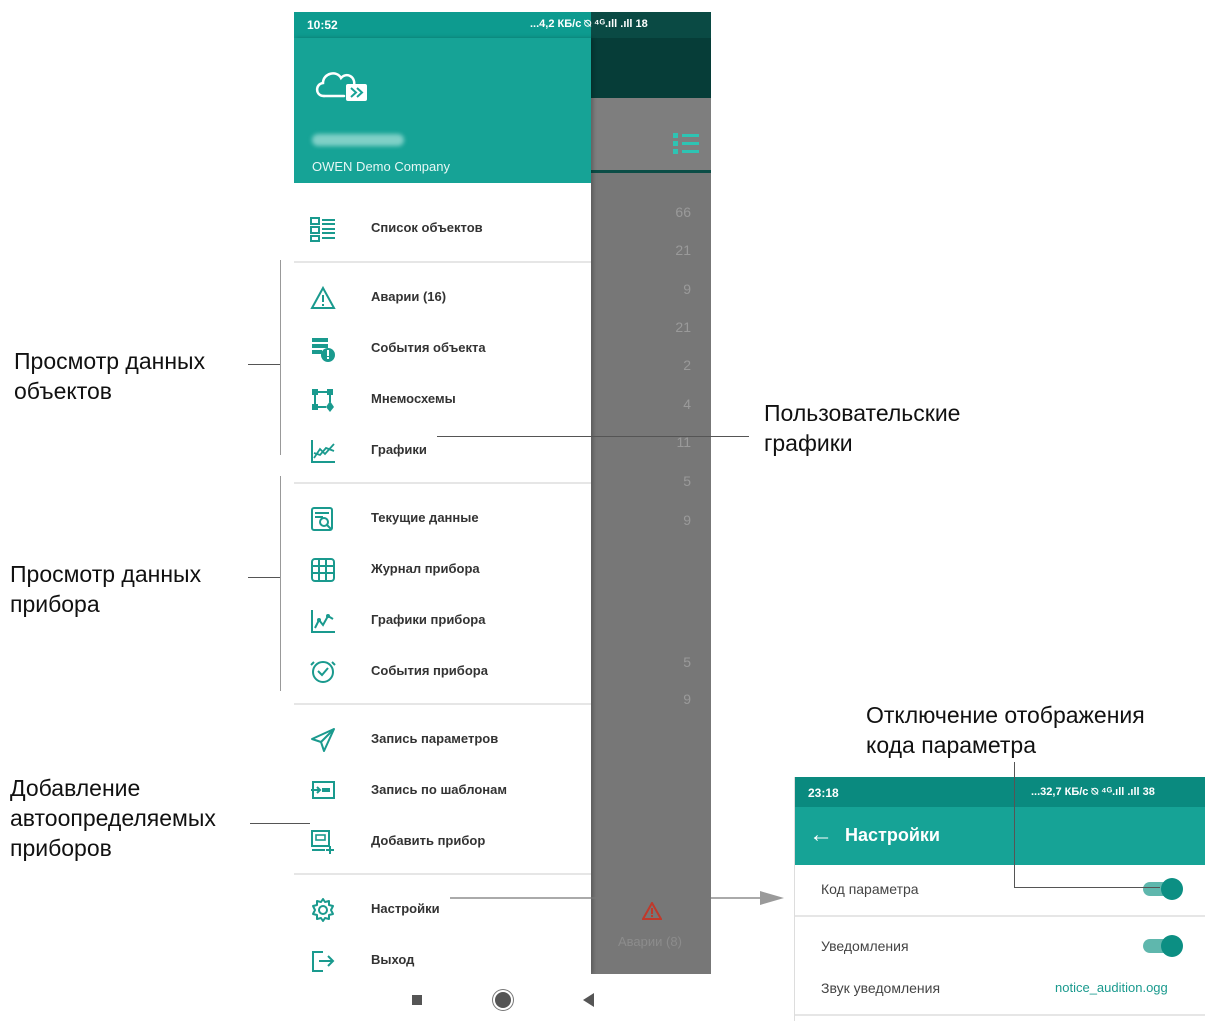 This screenshot has height=1021, width=1205. What do you see at coordinates (865, 946) in the screenshot?
I see `notifications-label: Уведомления` at bounding box center [865, 946].